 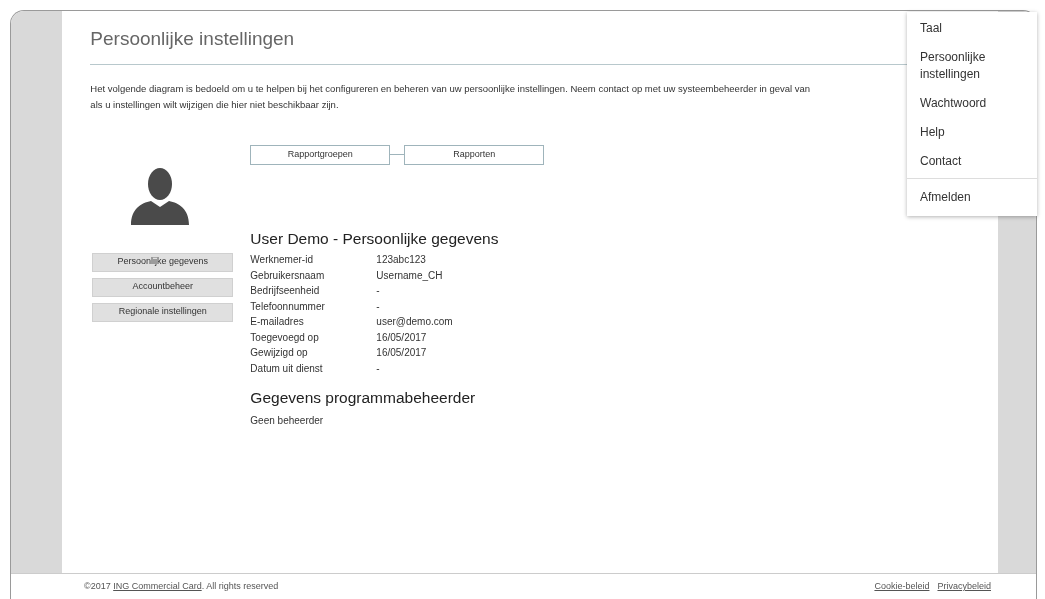 What do you see at coordinates (160, 195) in the screenshot?
I see `user-avatar-icon` at bounding box center [160, 195].